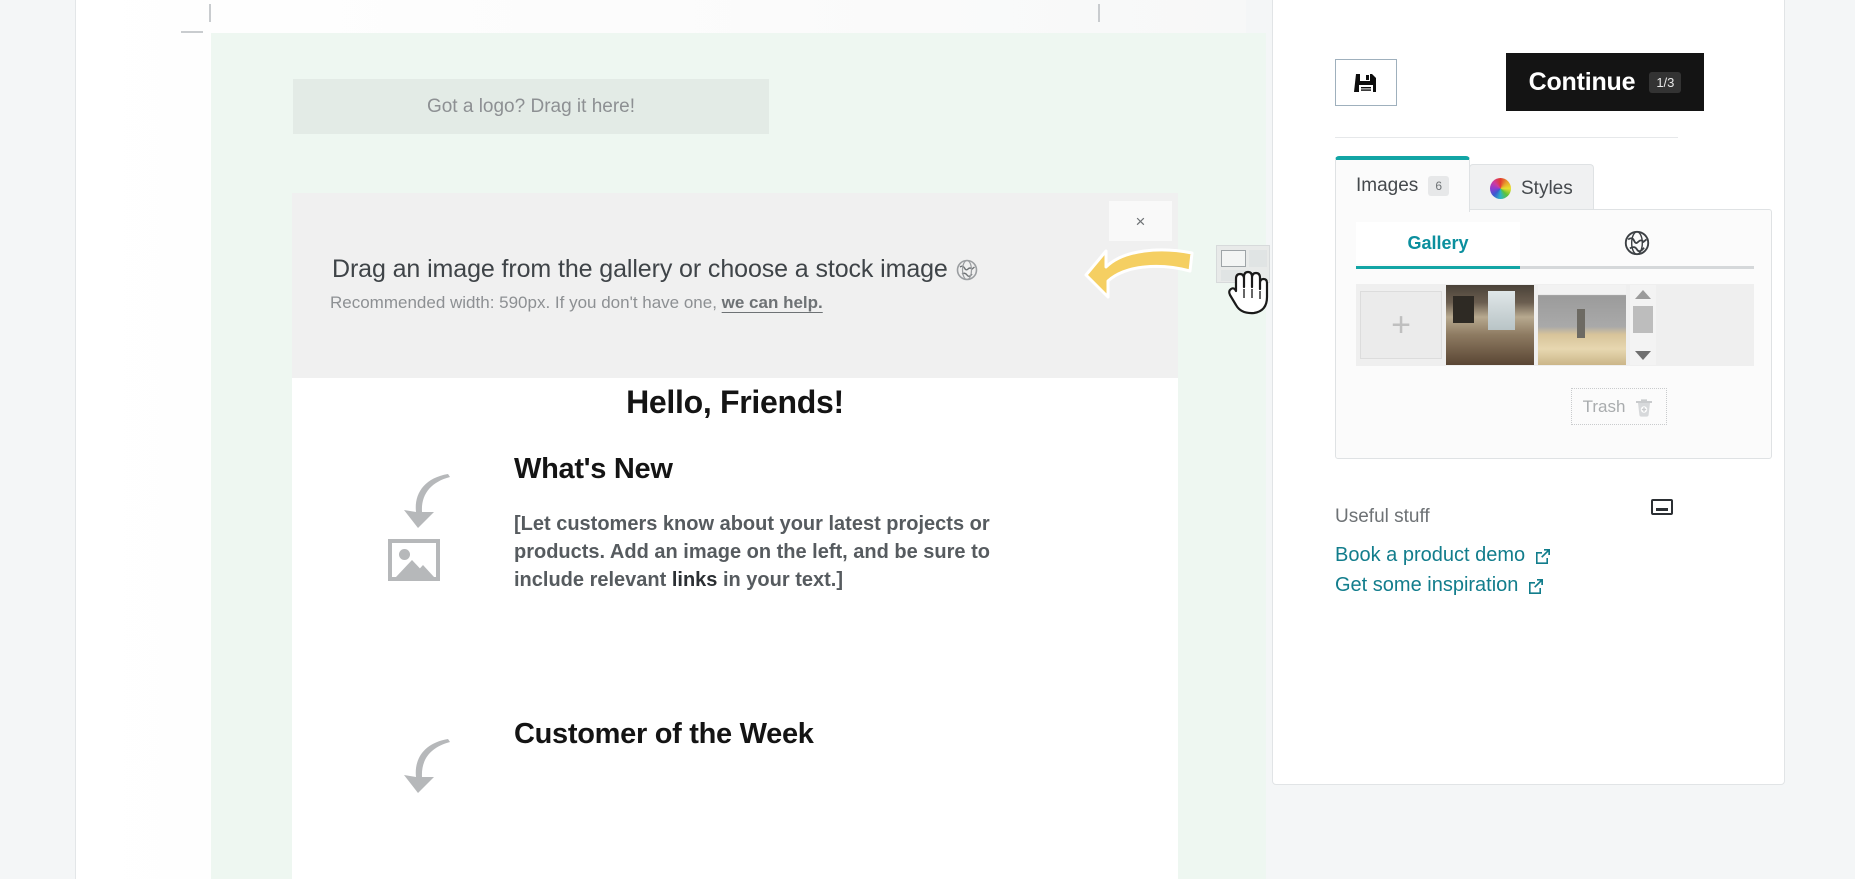 The height and width of the screenshot is (879, 1855). What do you see at coordinates (1387, 185) in the screenshot?
I see `tab-images-label: Images` at bounding box center [1387, 185].